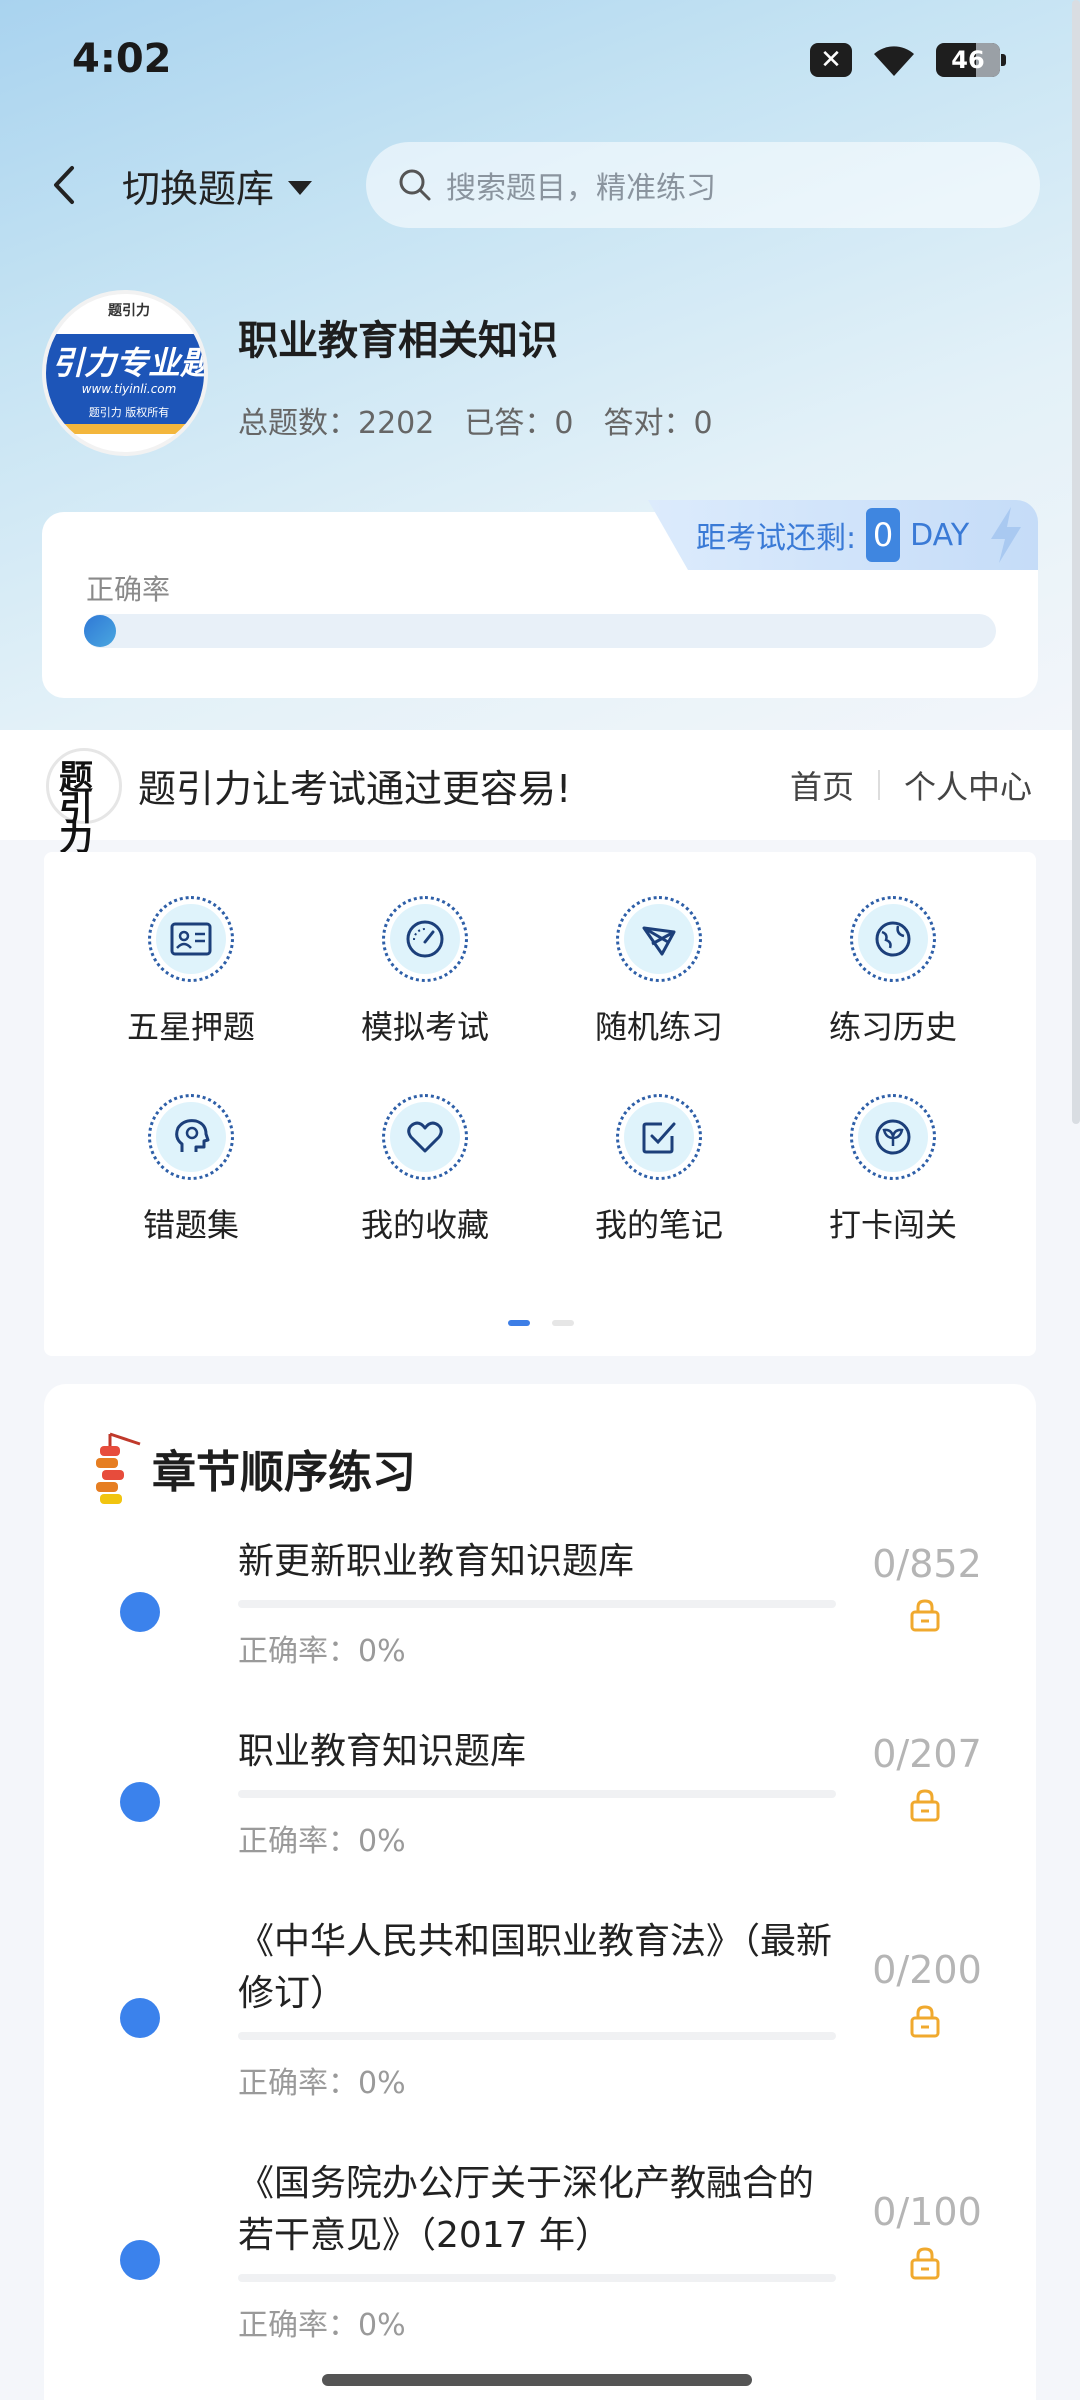 The image size is (1080, 2400). Describe the element at coordinates (940, 535) in the screenshot. I see `countdown-unit: DAY` at that location.